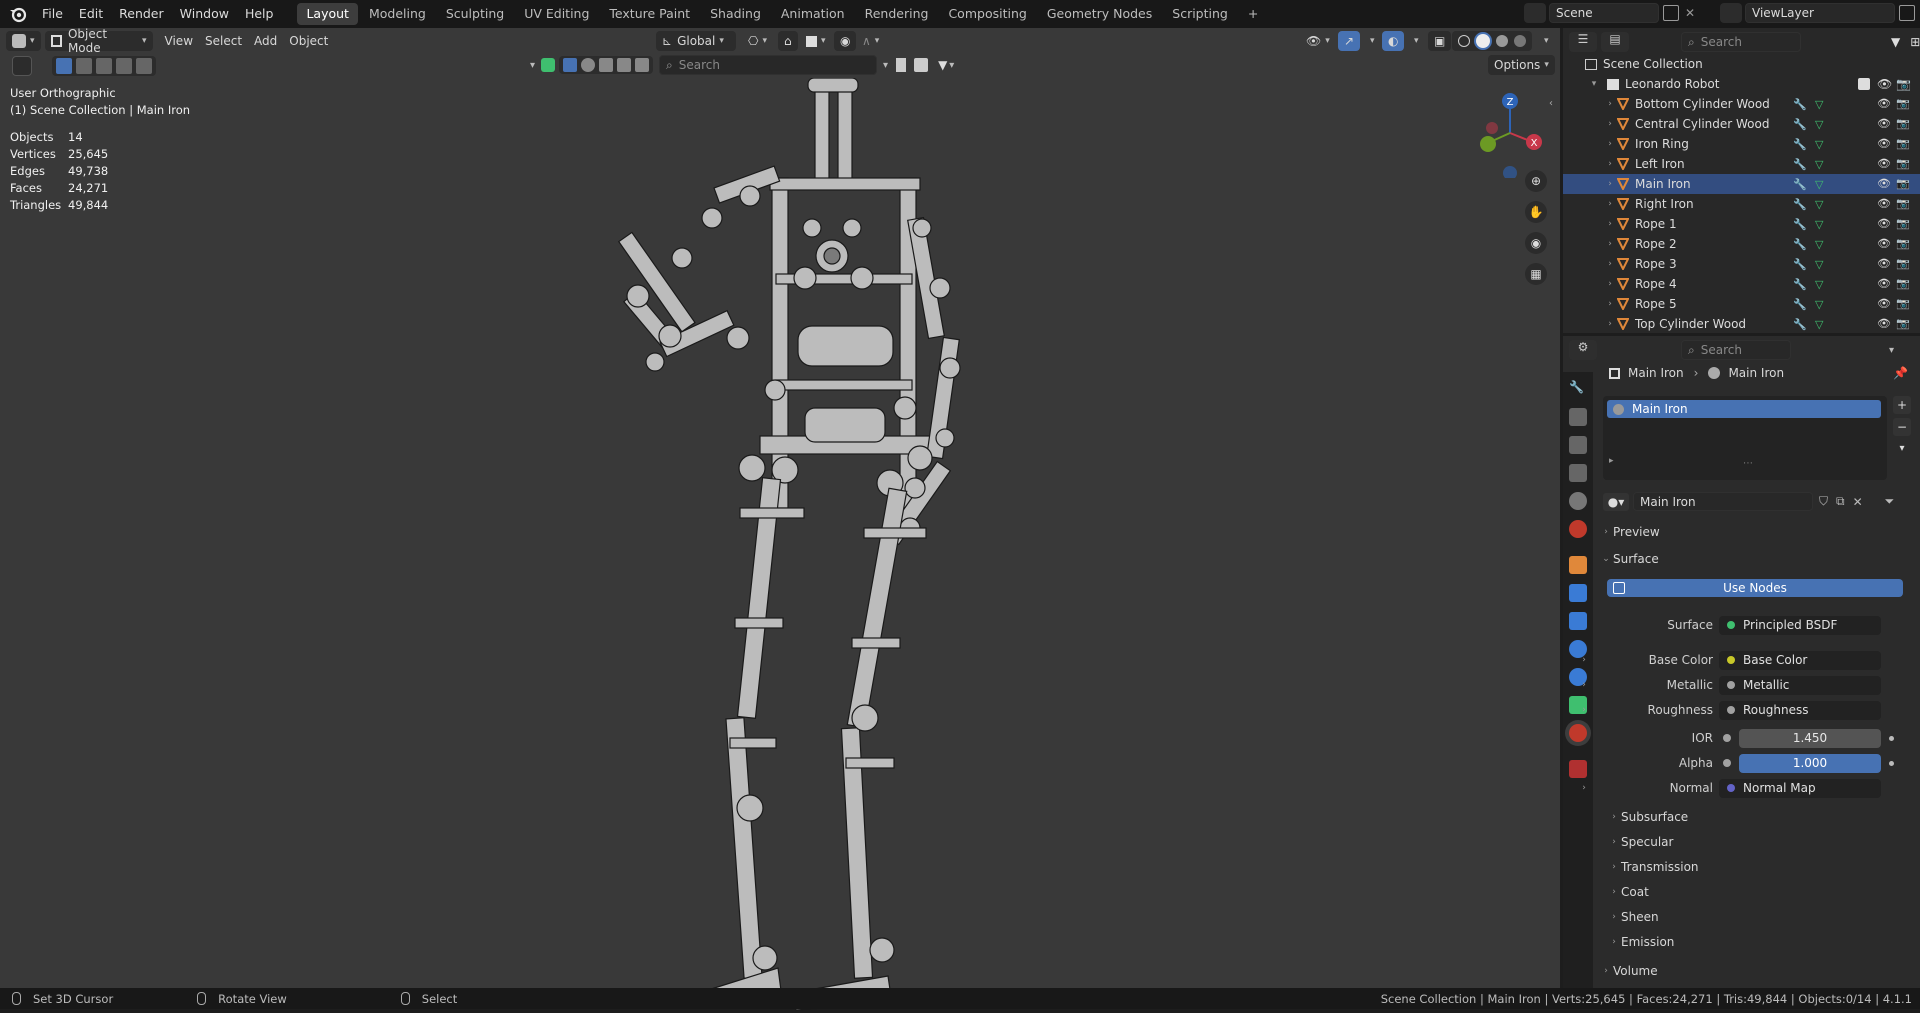  Describe the element at coordinates (1757, 842) in the screenshot. I see `subsection-header: › Specular` at that location.